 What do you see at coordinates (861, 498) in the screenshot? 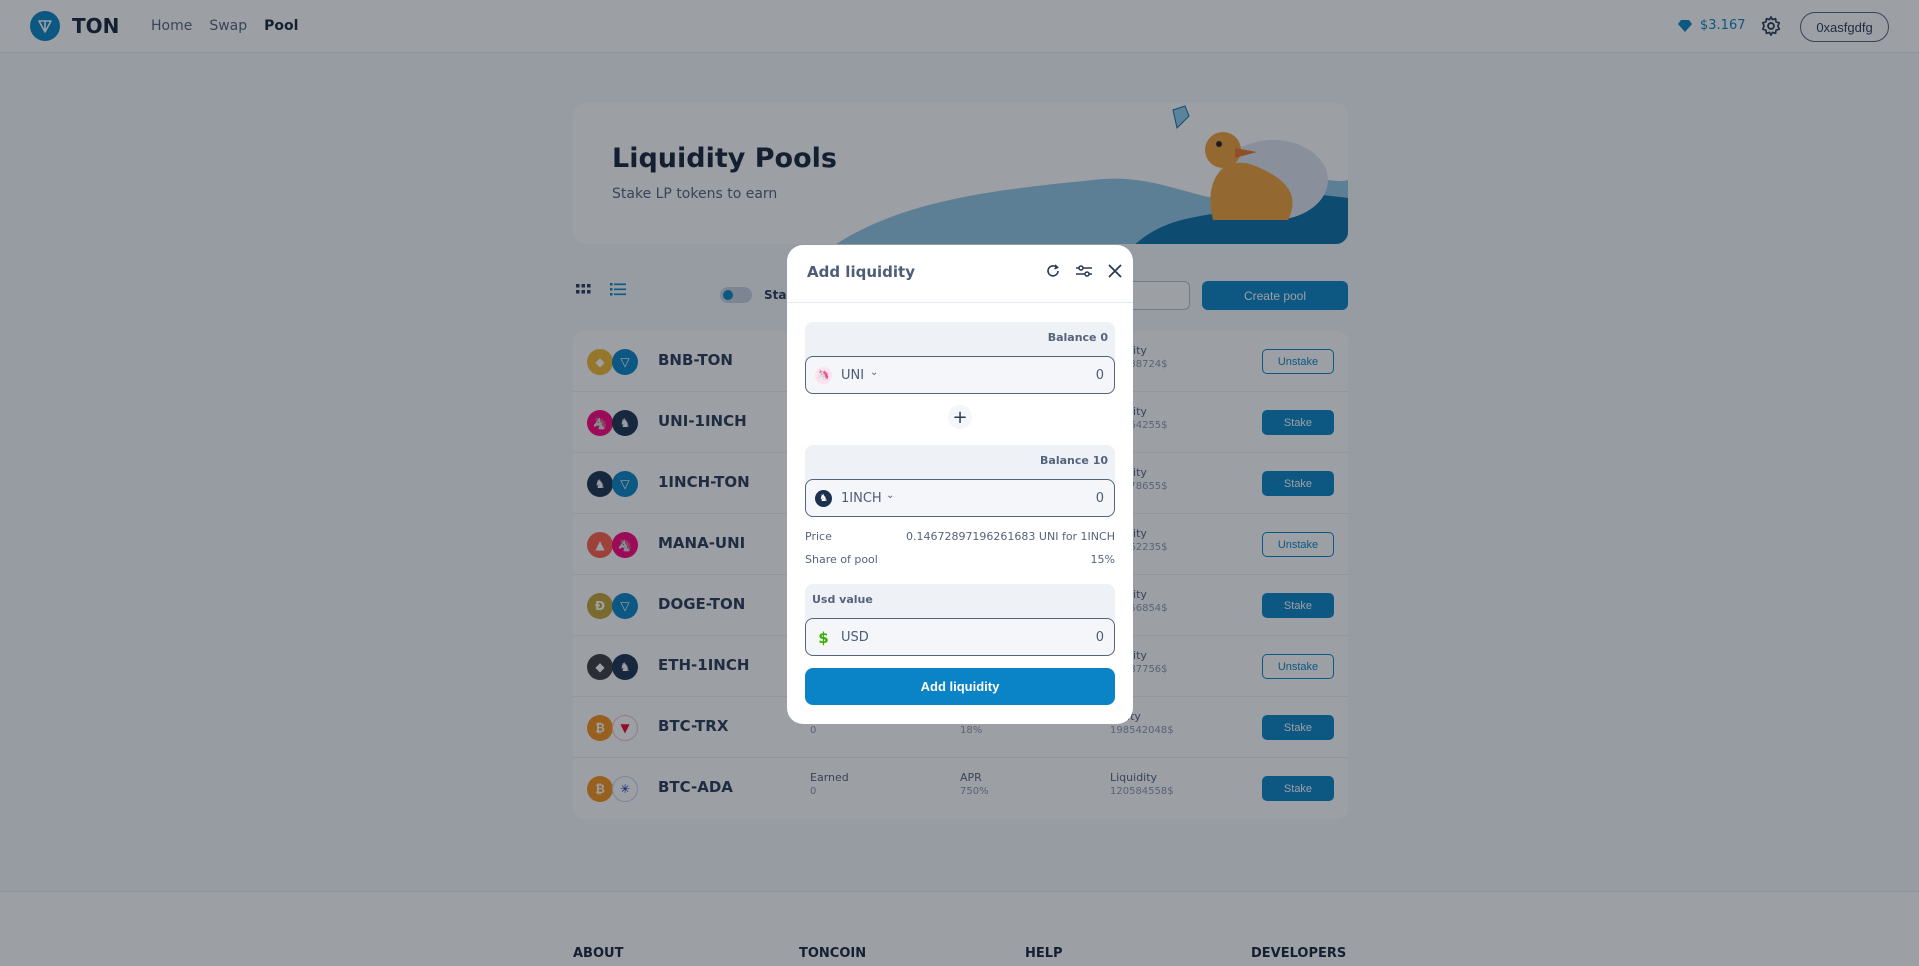
I see `token2-select: 1INCH` at bounding box center [861, 498].